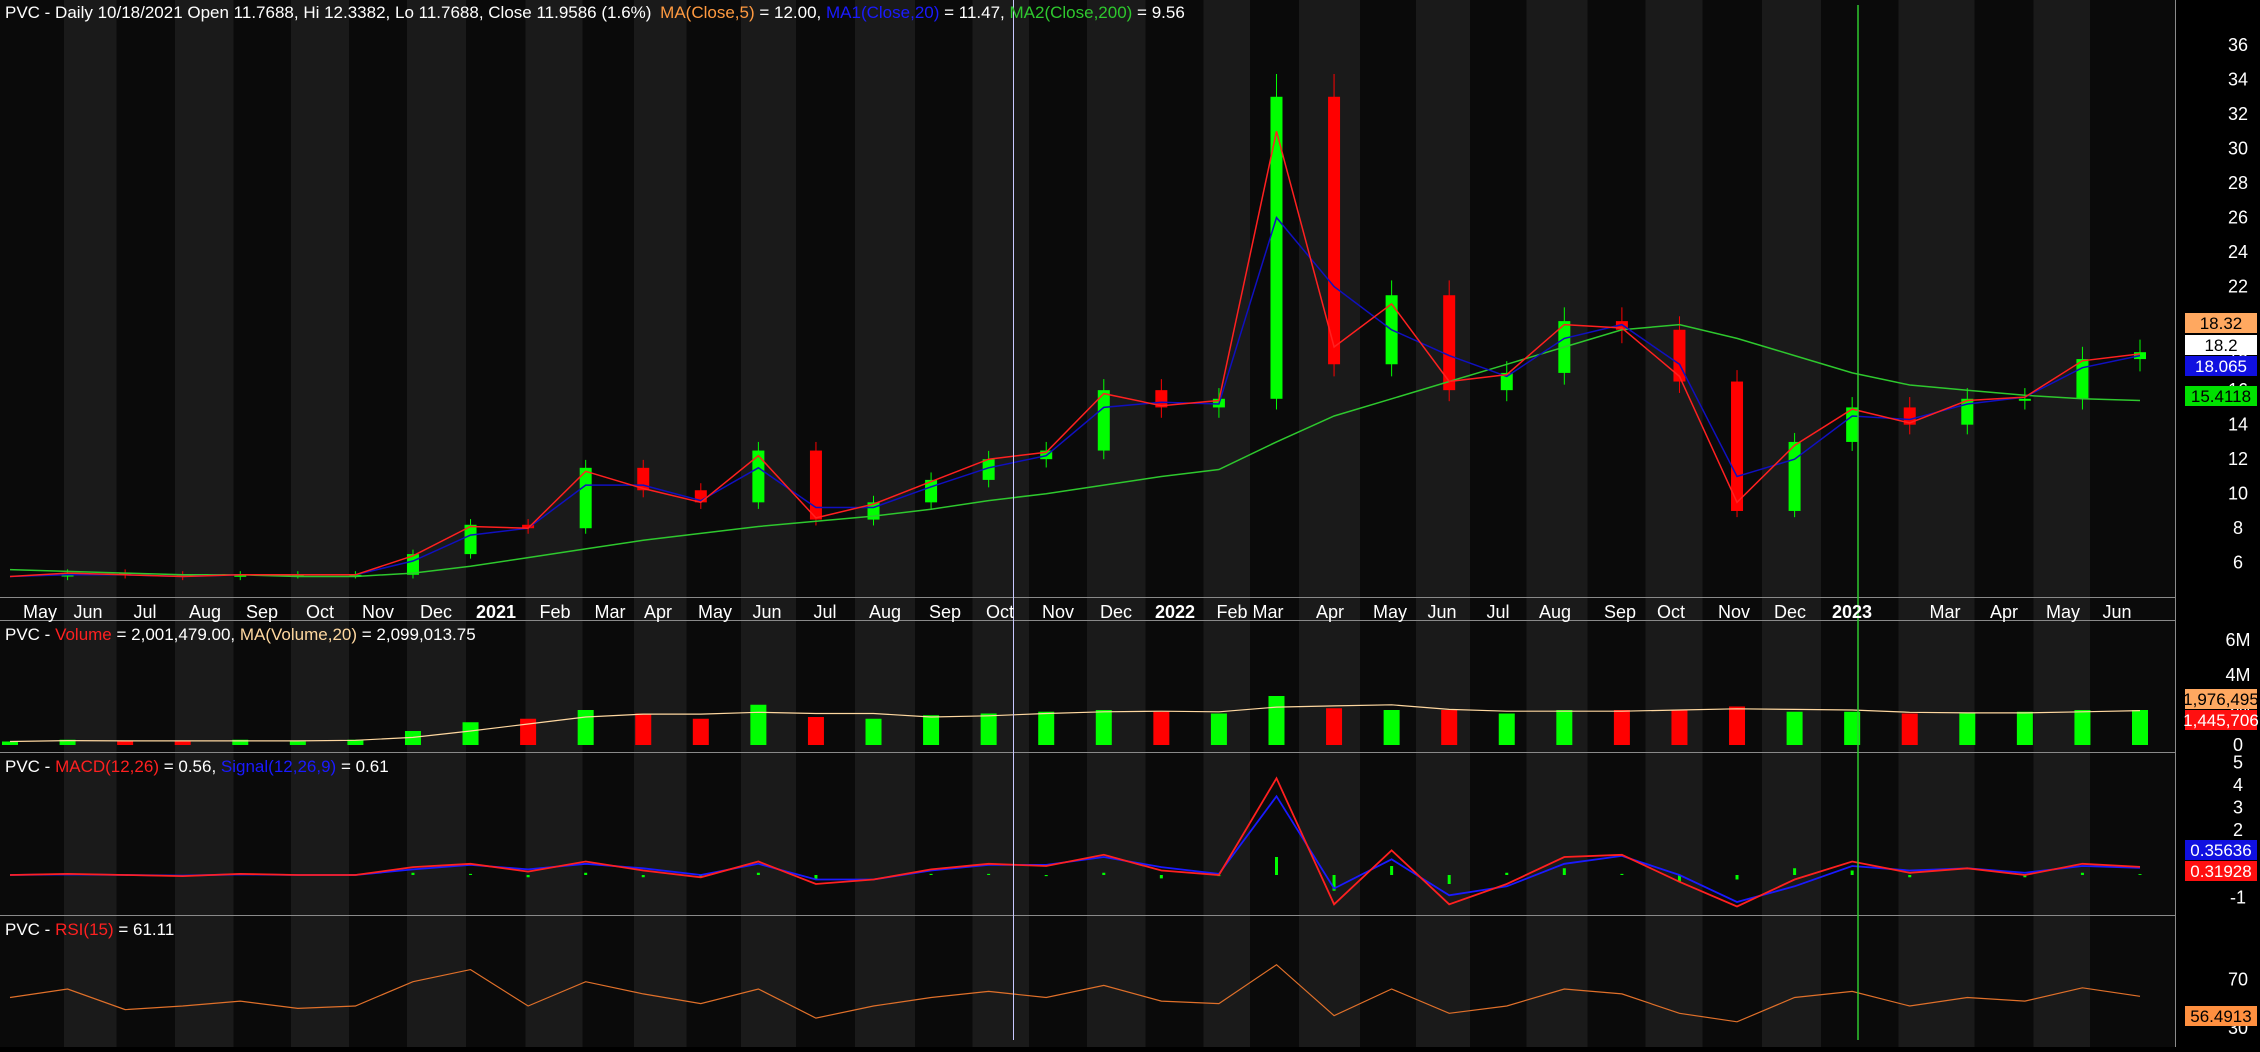 The height and width of the screenshot is (1052, 2260). What do you see at coordinates (378, 612) in the screenshot?
I see `month-label: Nov` at bounding box center [378, 612].